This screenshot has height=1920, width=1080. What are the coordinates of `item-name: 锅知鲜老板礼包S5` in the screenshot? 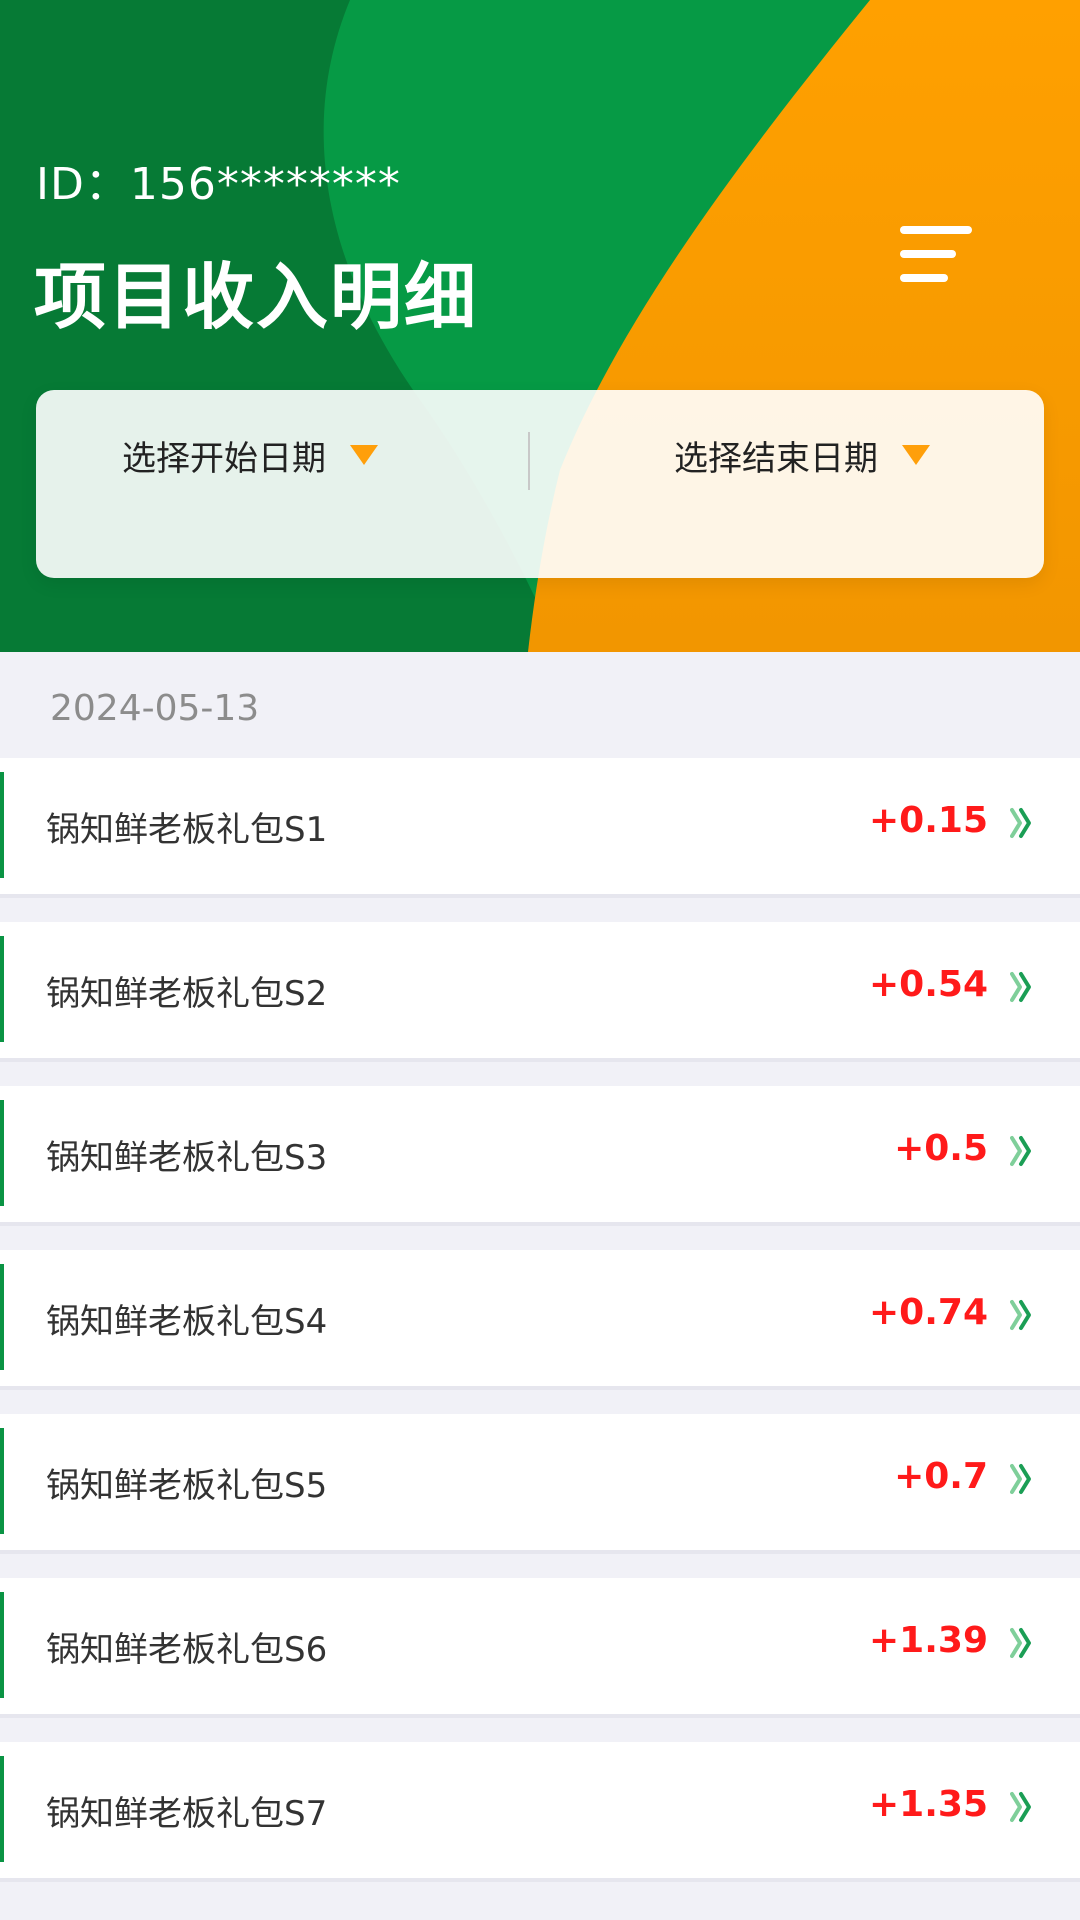 It's located at (187, 1486).